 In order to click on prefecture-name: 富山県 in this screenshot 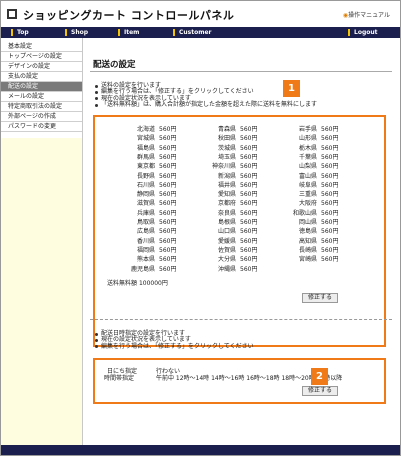, I will do `click(307, 176)`.